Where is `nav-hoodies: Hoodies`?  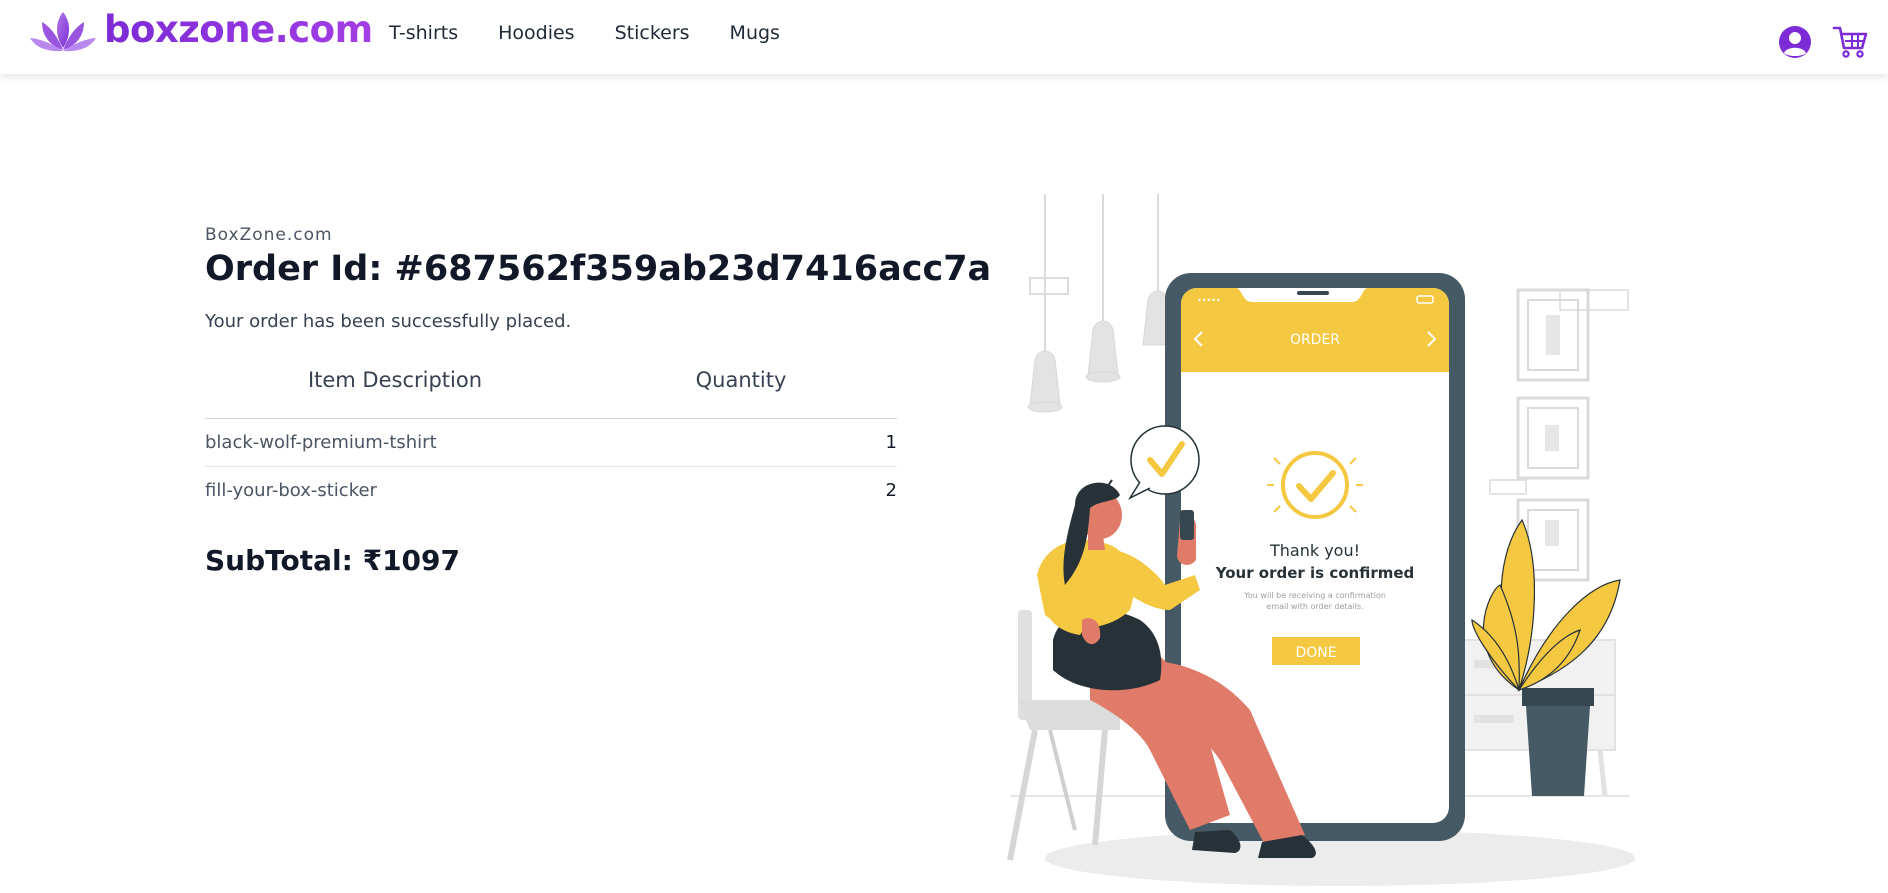
nav-hoodies: Hoodies is located at coordinates (536, 33).